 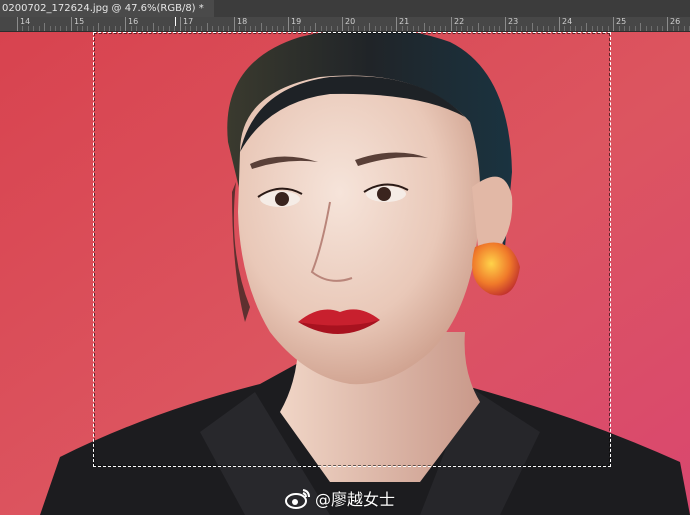 I want to click on ruler-cursor-indicator, so click(x=175, y=21).